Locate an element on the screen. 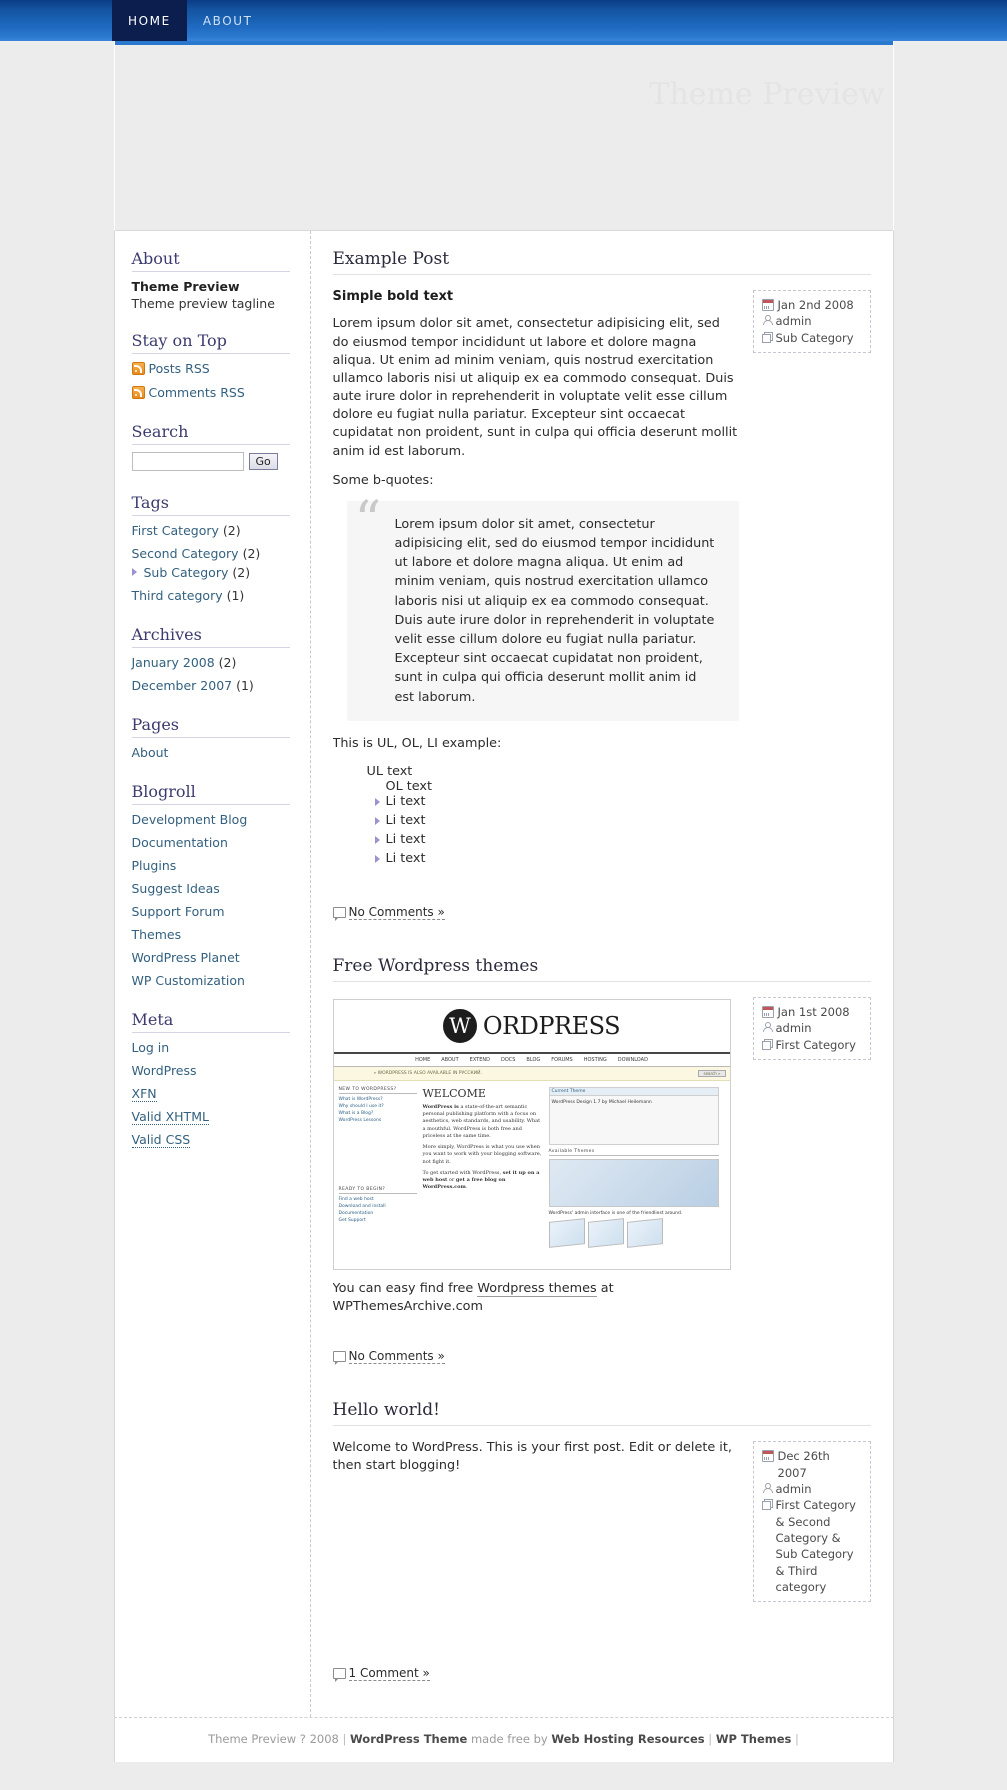 This screenshot has width=1007, height=1790. list-item: WordPress is located at coordinates (221, 1070).